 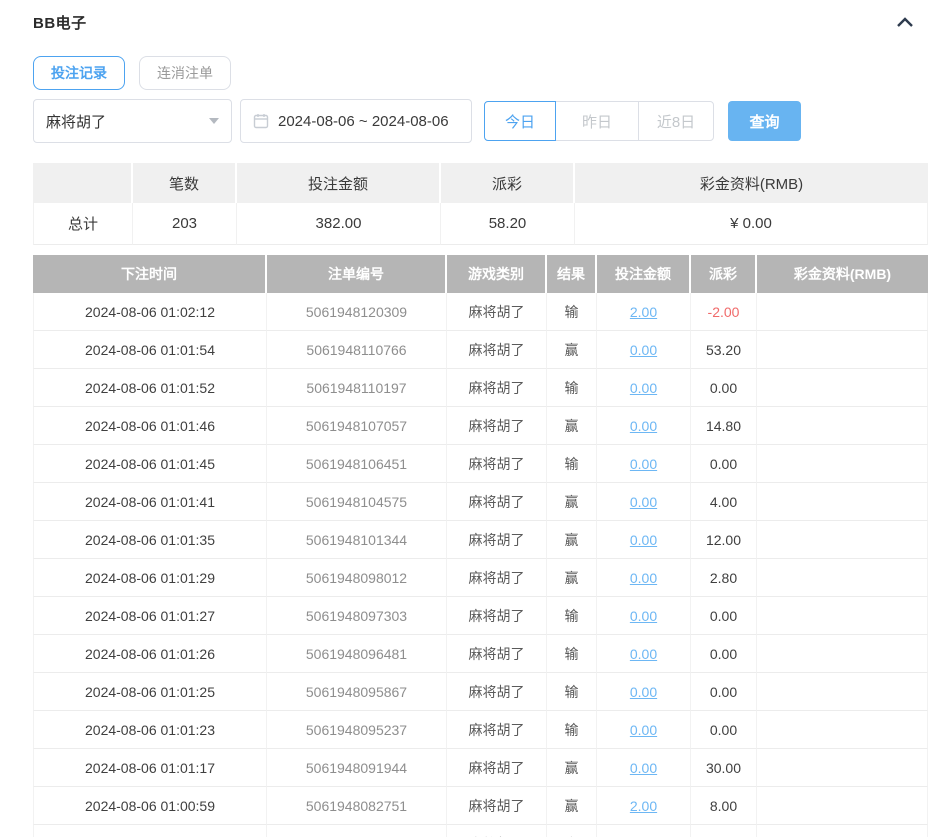 I want to click on col-header-bonus: 彩金资料(RMB), so click(x=842, y=274).